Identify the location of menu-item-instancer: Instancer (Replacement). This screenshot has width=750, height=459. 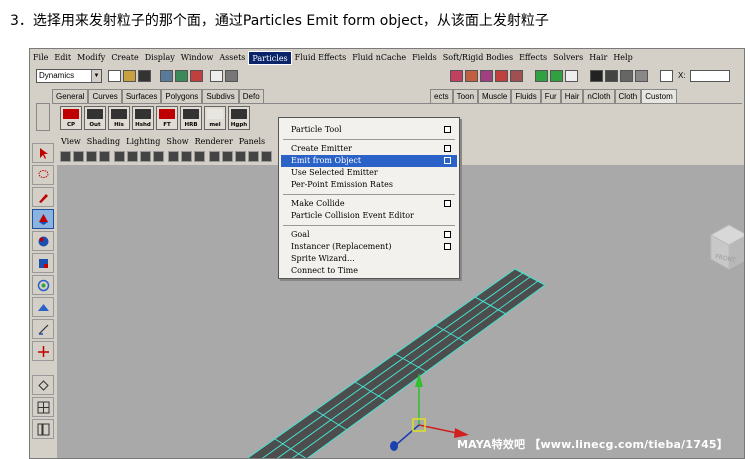
(369, 247).